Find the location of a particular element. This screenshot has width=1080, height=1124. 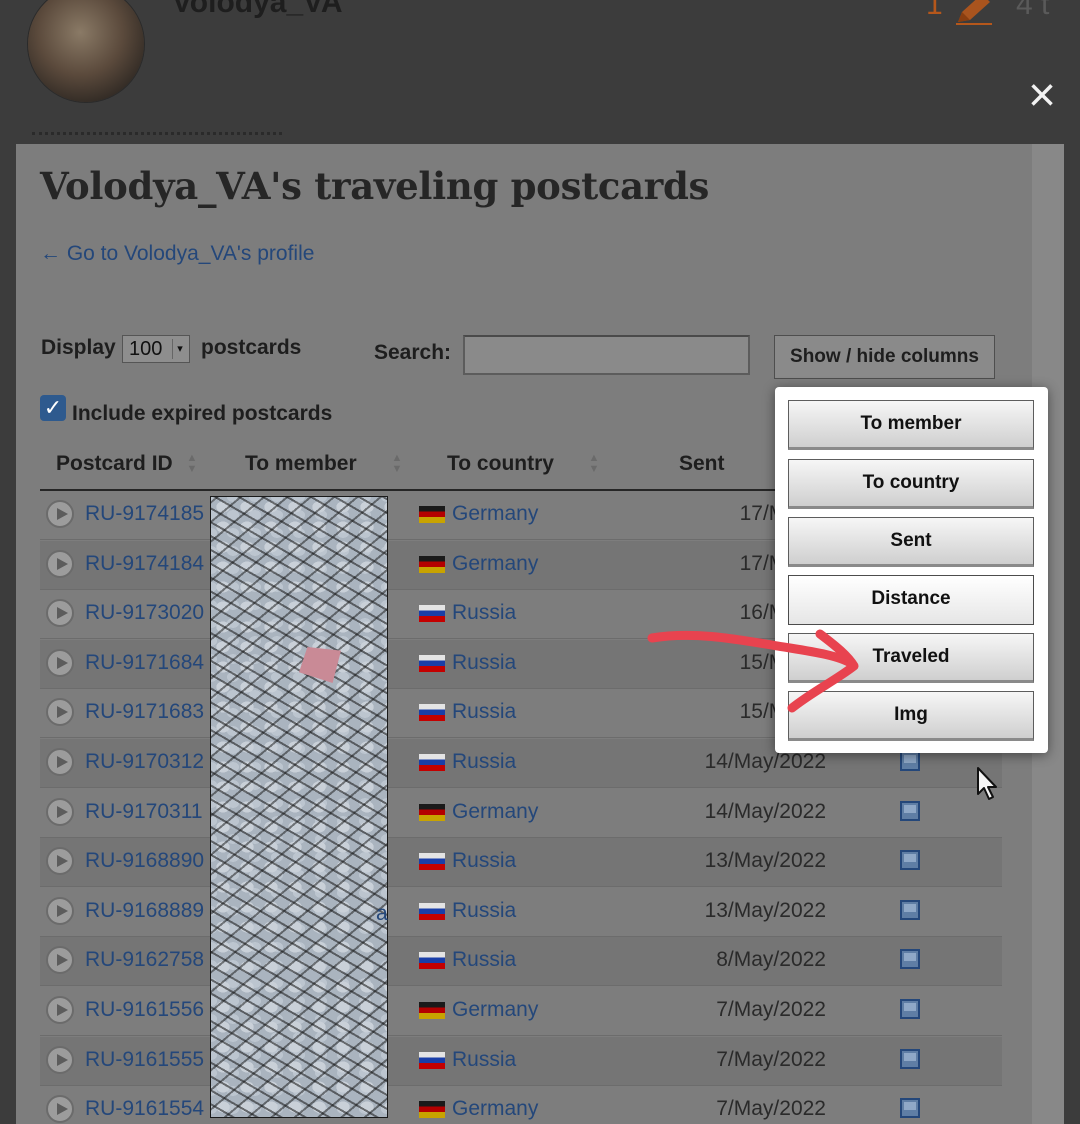

author-avatar is located at coordinates (86, 51).